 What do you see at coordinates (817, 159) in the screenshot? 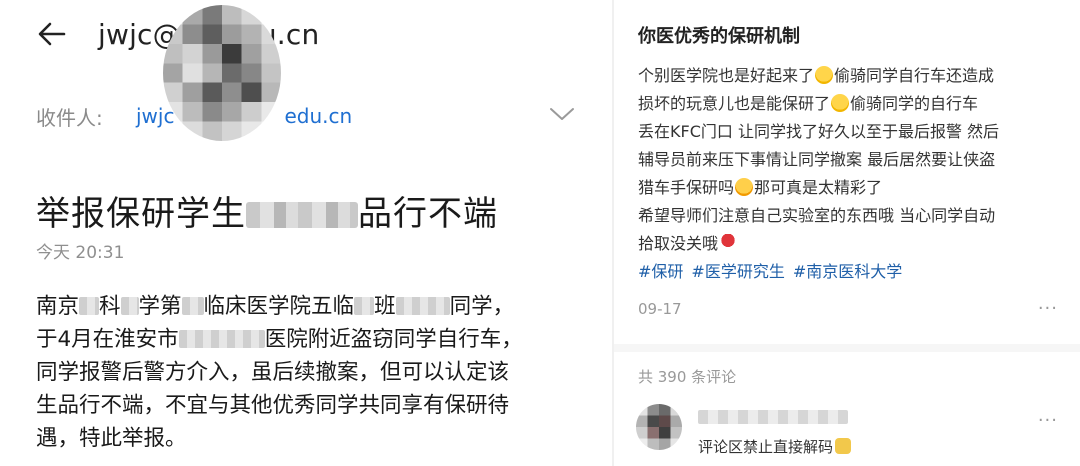
I see `post-line: 辅导员前来压下事情让同学撤案 最后居然要让侠盗` at bounding box center [817, 159].